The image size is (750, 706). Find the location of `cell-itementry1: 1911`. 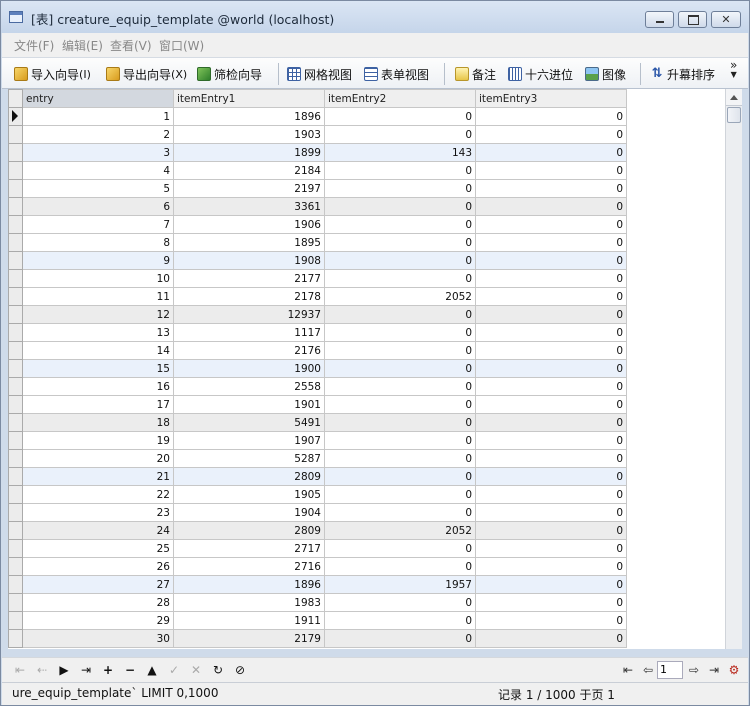

cell-itementry1: 1911 is located at coordinates (249, 620).